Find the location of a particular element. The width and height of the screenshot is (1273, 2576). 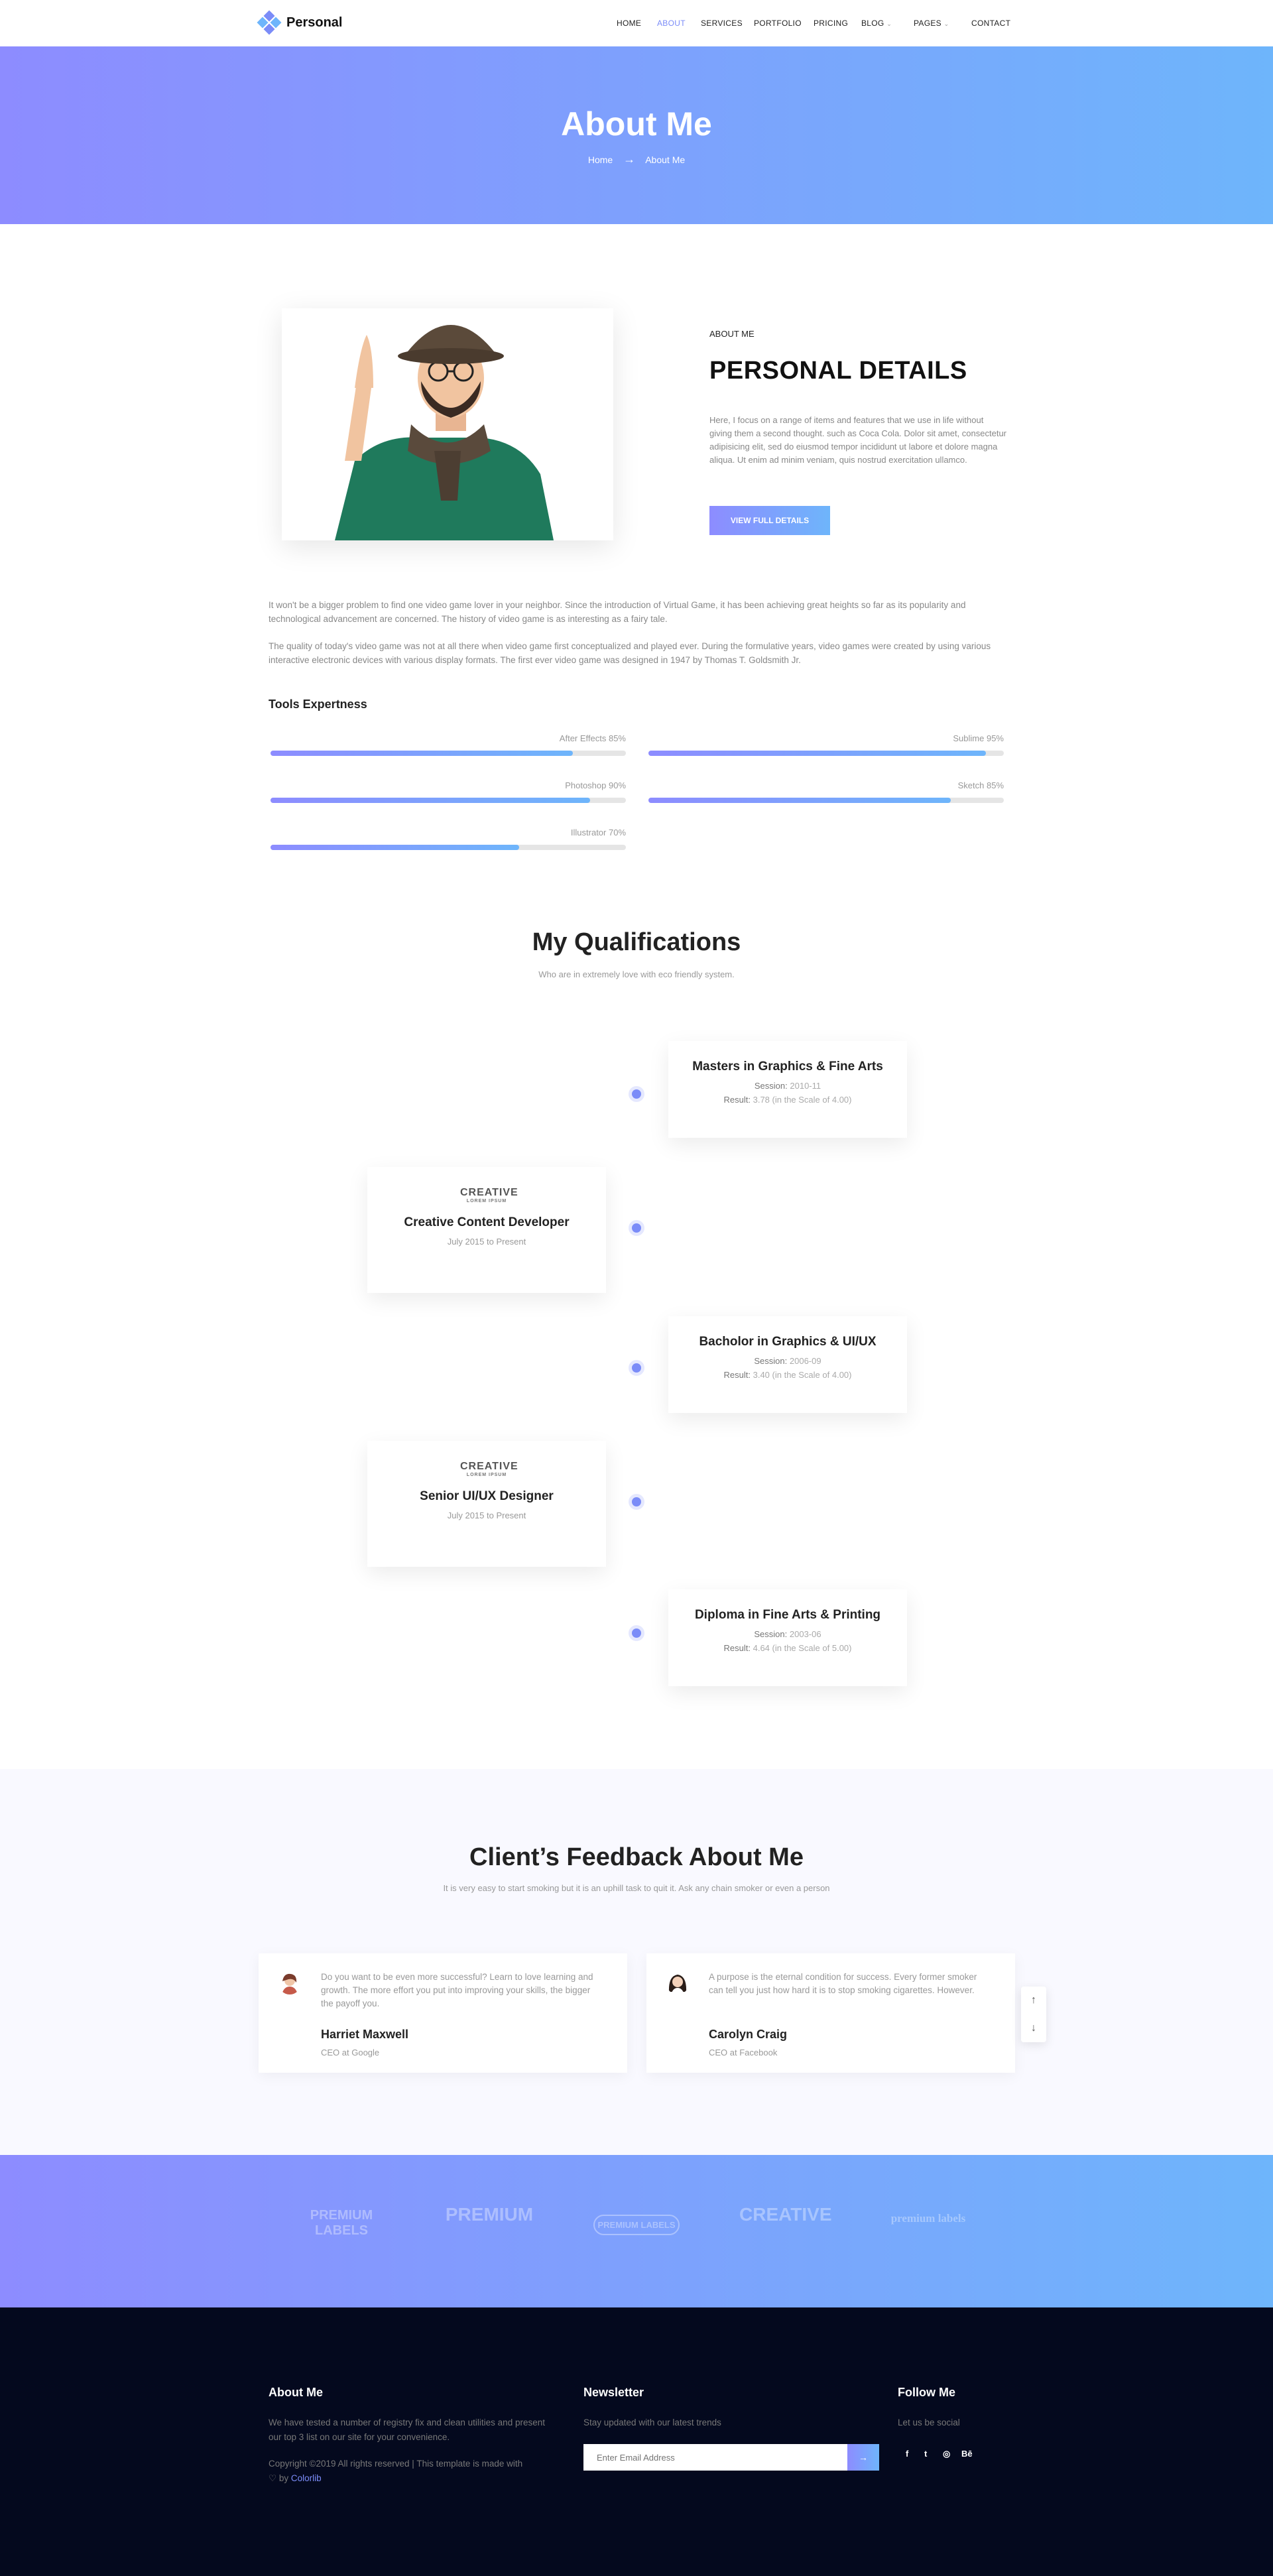

testimonial-name: Harriet Maxwell is located at coordinates (365, 2034).